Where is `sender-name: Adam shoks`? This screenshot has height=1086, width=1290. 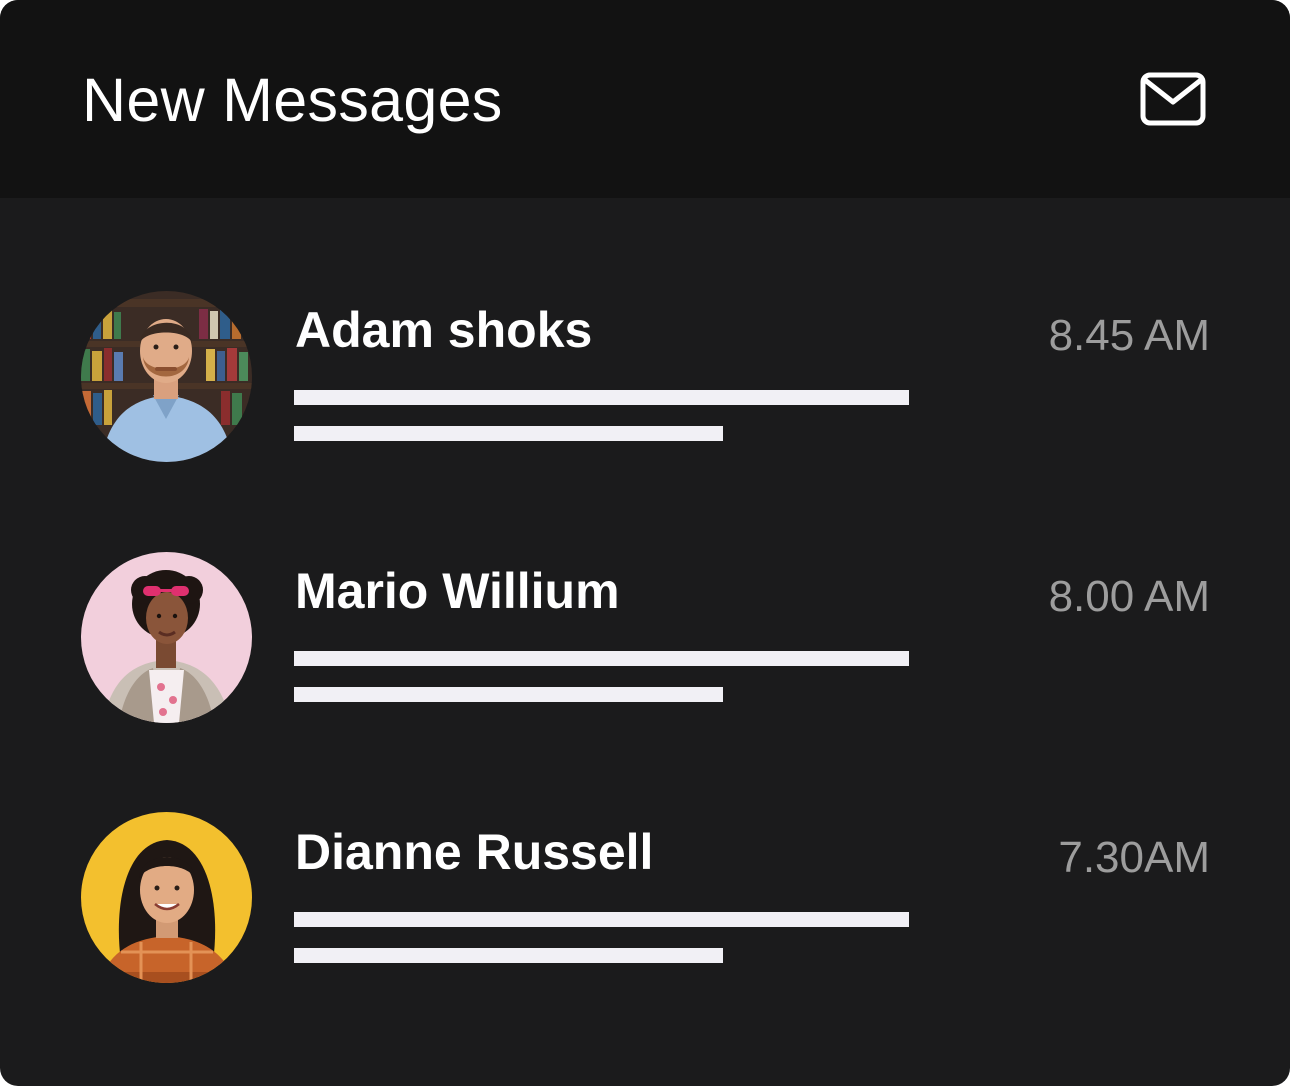
sender-name: Adam shoks is located at coordinates (444, 330).